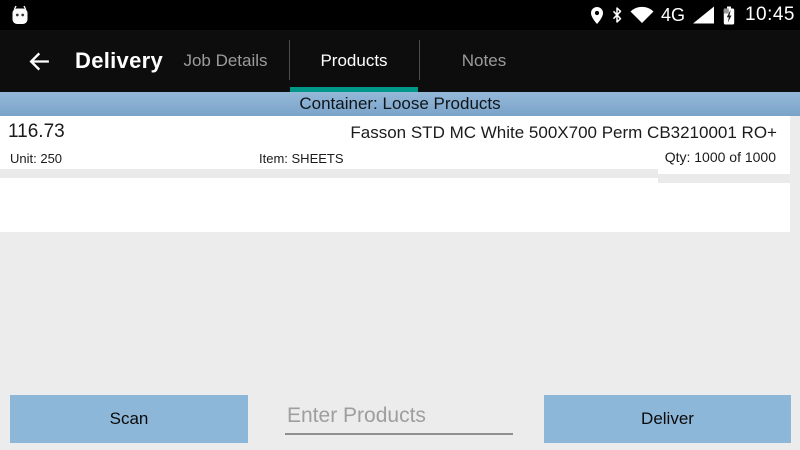 This screenshot has width=800, height=450. What do you see at coordinates (724, 178) in the screenshot?
I see `row-separator-right` at bounding box center [724, 178].